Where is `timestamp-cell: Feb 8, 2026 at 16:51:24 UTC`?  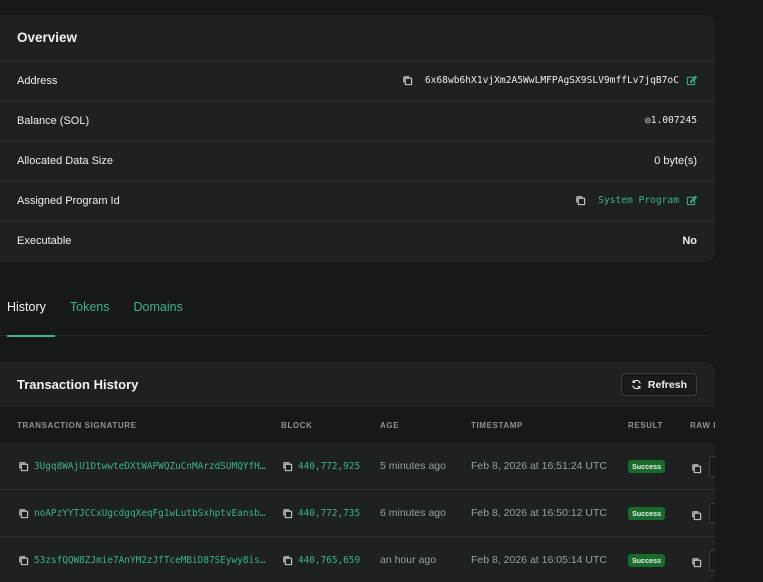 timestamp-cell: Feb 8, 2026 at 16:51:24 UTC is located at coordinates (539, 466).